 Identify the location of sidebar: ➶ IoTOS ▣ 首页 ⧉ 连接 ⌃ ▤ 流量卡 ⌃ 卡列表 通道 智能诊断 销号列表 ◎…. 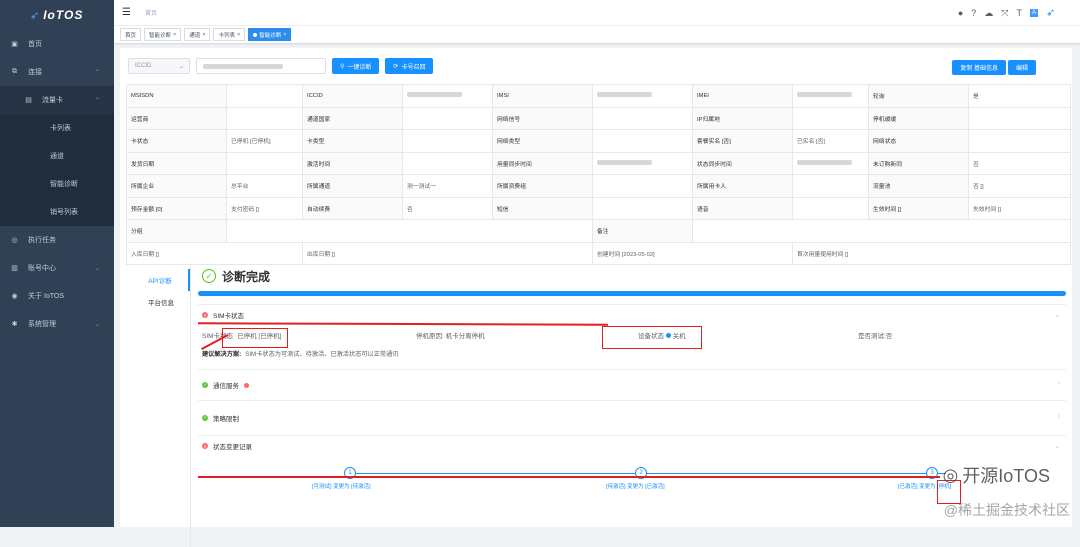
(57, 263).